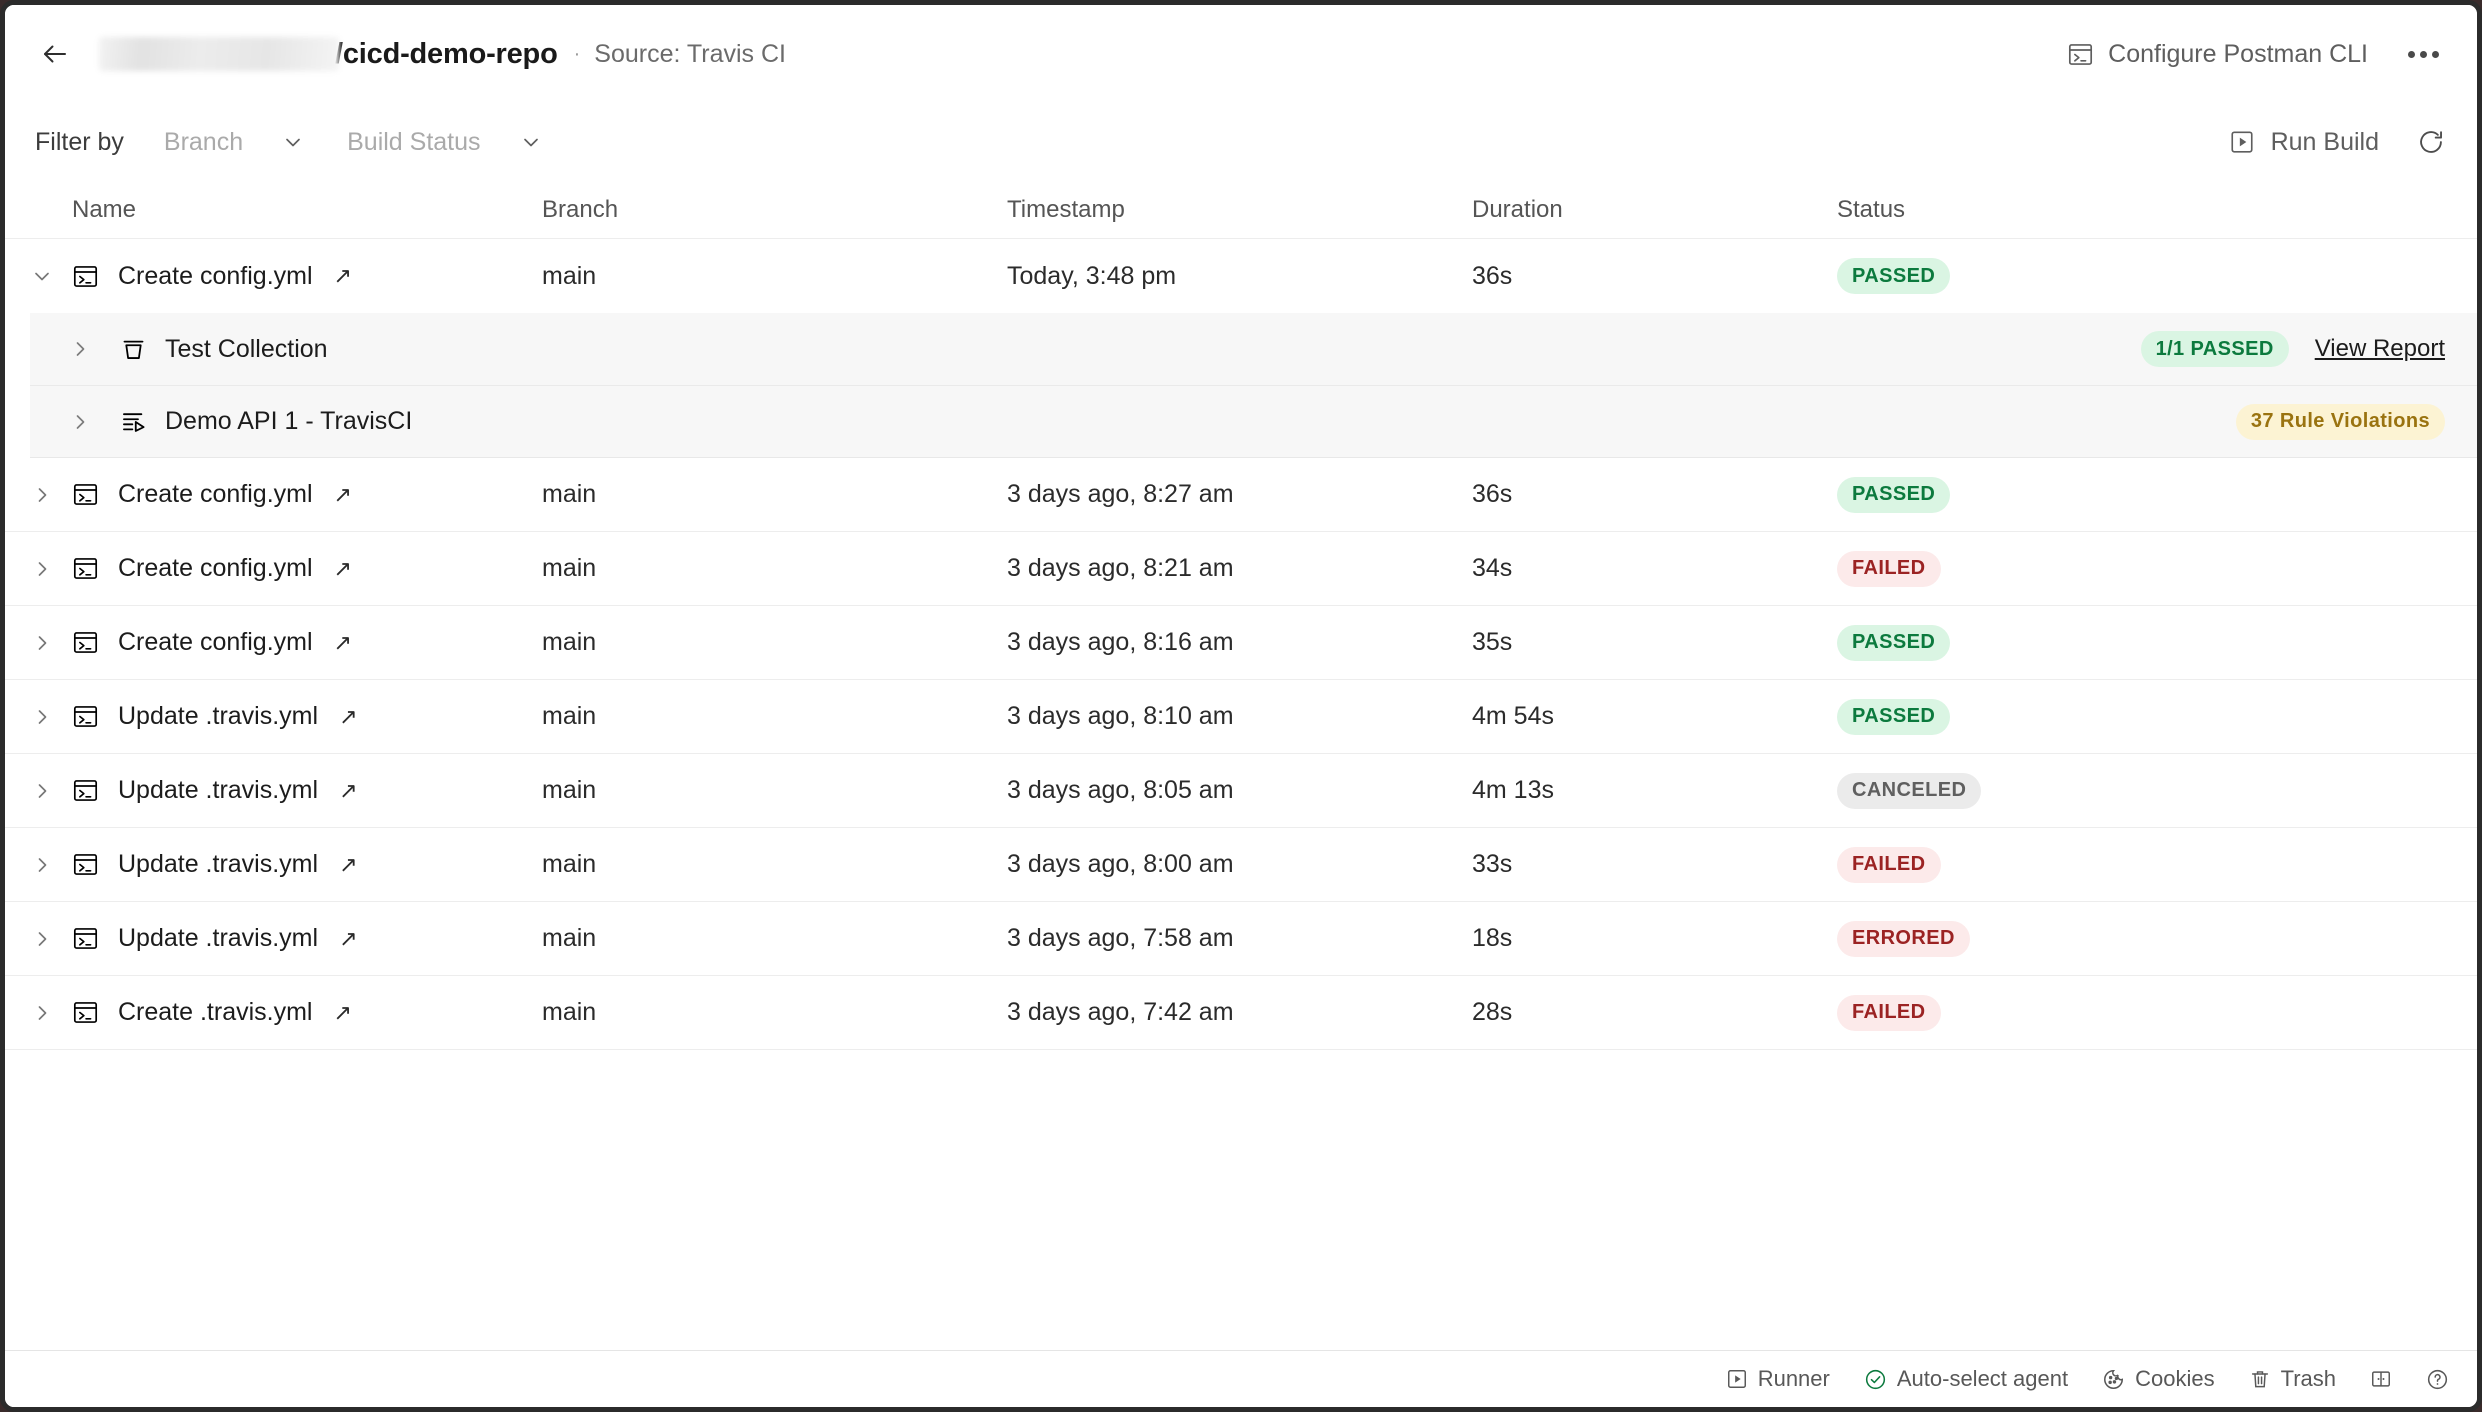 This screenshot has width=2482, height=1412. I want to click on build-status-filter-dropdown: Build Status, so click(444, 142).